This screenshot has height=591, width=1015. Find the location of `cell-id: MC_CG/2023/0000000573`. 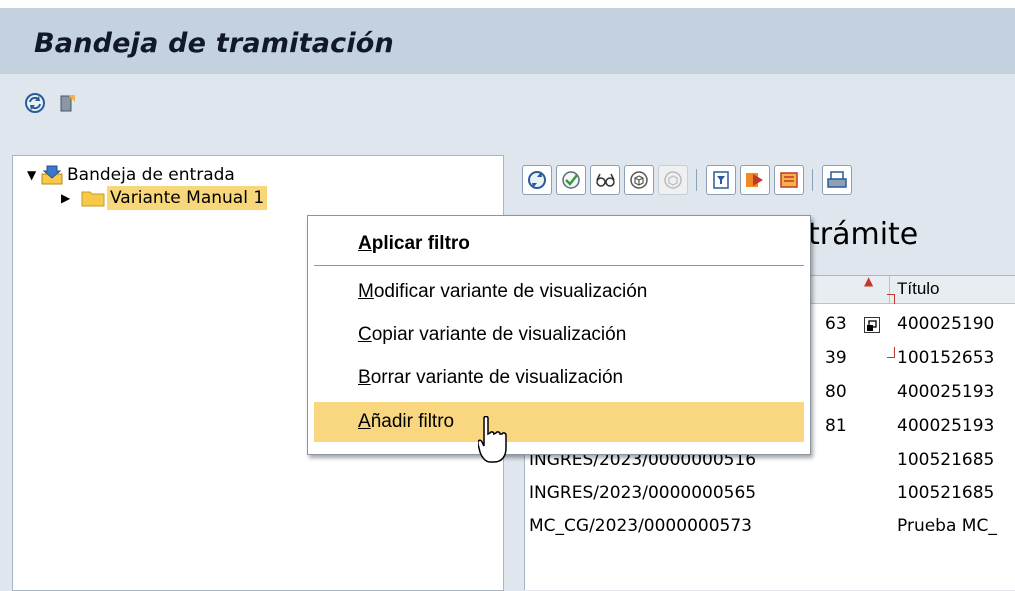

cell-id: MC_CG/2023/0000000573 is located at coordinates (640, 526).